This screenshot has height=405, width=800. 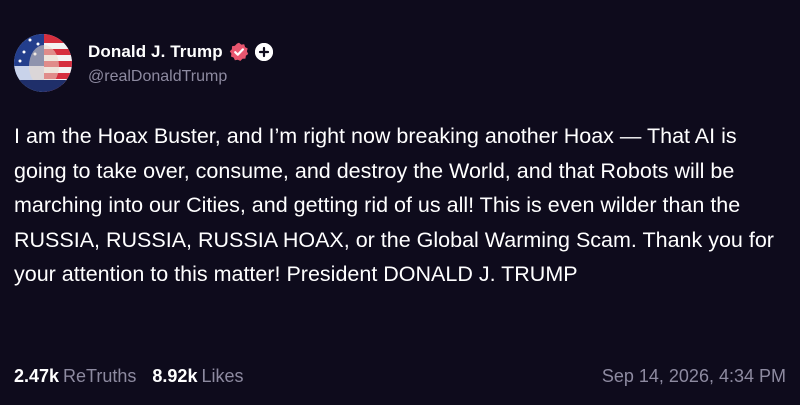 I want to click on retruths-stat: 2.47k ReTruths, so click(x=75, y=376).